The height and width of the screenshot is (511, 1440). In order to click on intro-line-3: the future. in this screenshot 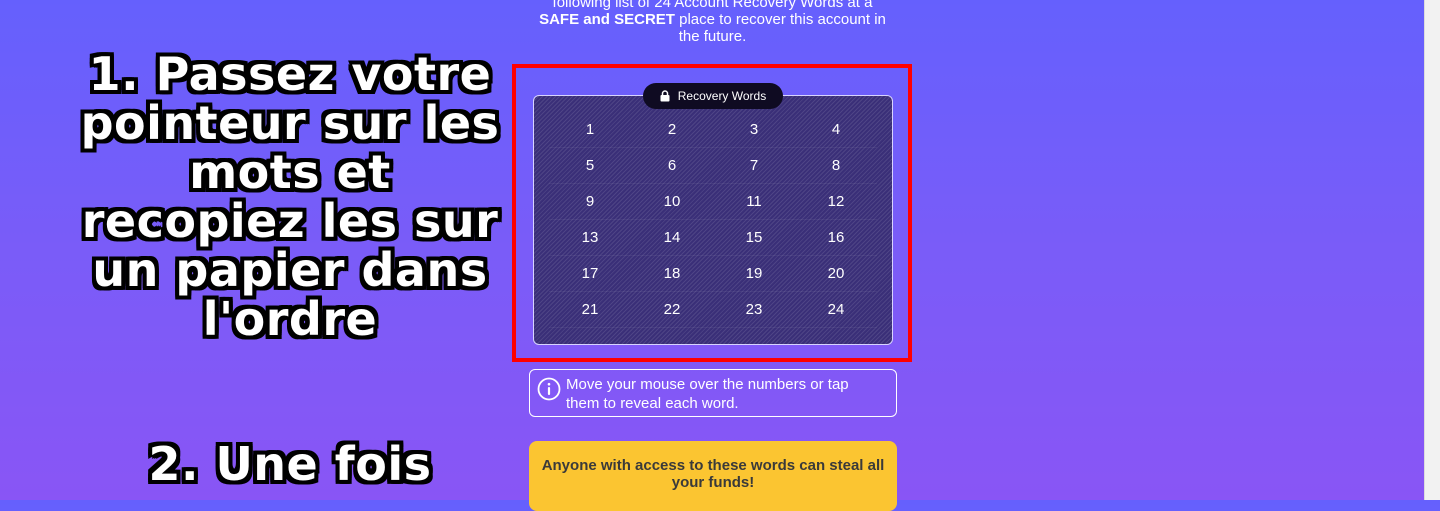, I will do `click(712, 36)`.